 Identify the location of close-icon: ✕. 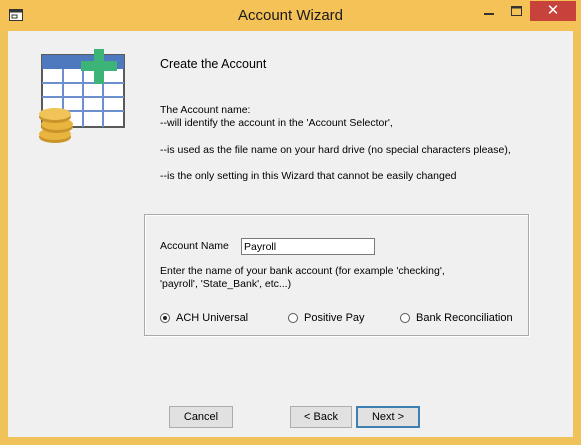
(553, 10).